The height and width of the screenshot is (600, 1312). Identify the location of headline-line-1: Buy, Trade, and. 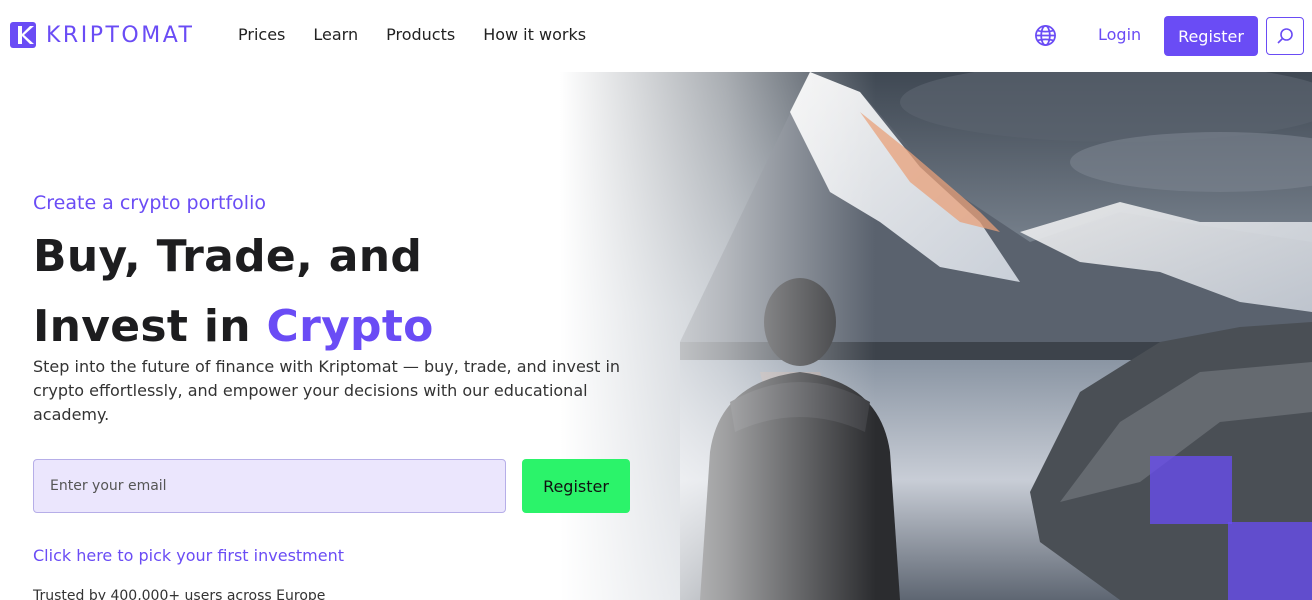
(228, 256).